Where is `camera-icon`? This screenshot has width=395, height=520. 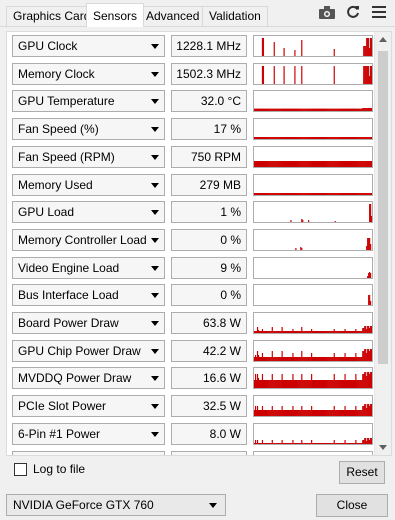 camera-icon is located at coordinates (327, 12).